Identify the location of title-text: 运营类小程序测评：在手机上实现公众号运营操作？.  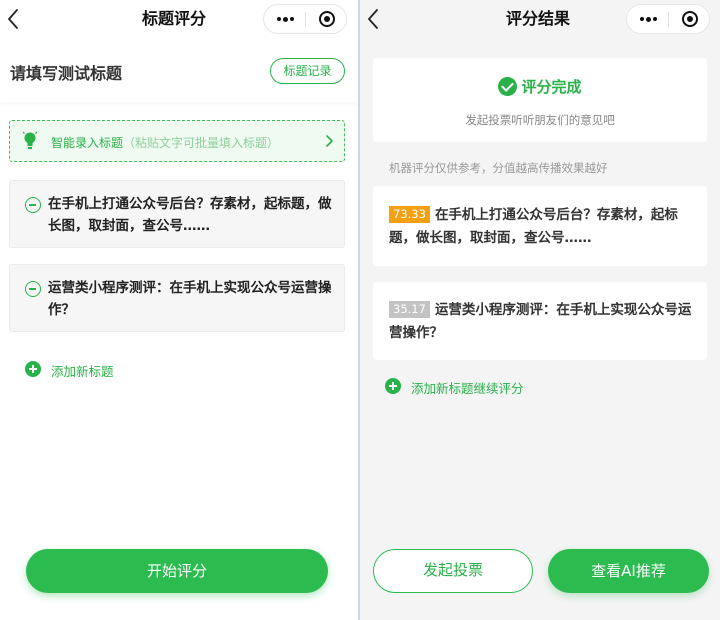
(193, 299).